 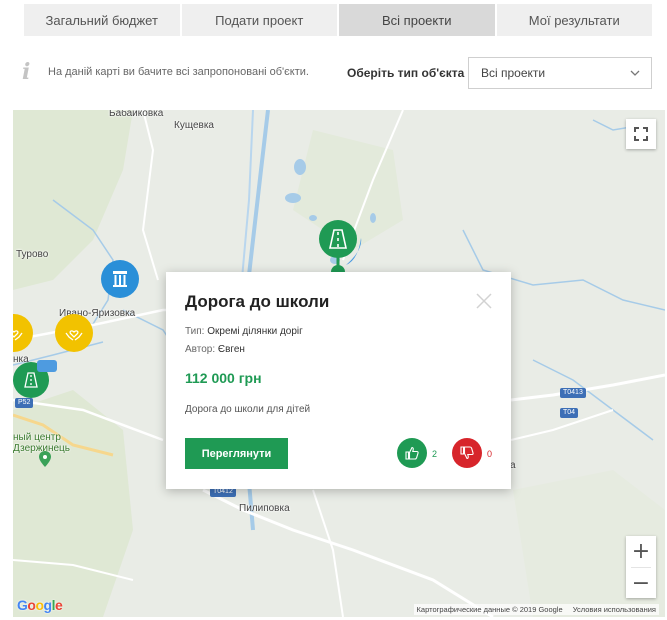 I want to click on marker-social, so click(x=74, y=333).